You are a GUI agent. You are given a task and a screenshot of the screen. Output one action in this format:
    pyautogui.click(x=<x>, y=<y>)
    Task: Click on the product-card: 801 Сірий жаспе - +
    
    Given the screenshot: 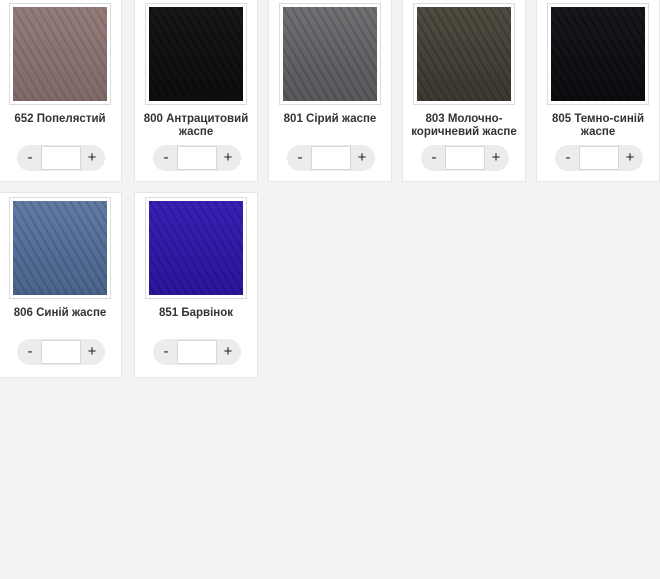 What is the action you would take?
    pyautogui.click(x=330, y=91)
    